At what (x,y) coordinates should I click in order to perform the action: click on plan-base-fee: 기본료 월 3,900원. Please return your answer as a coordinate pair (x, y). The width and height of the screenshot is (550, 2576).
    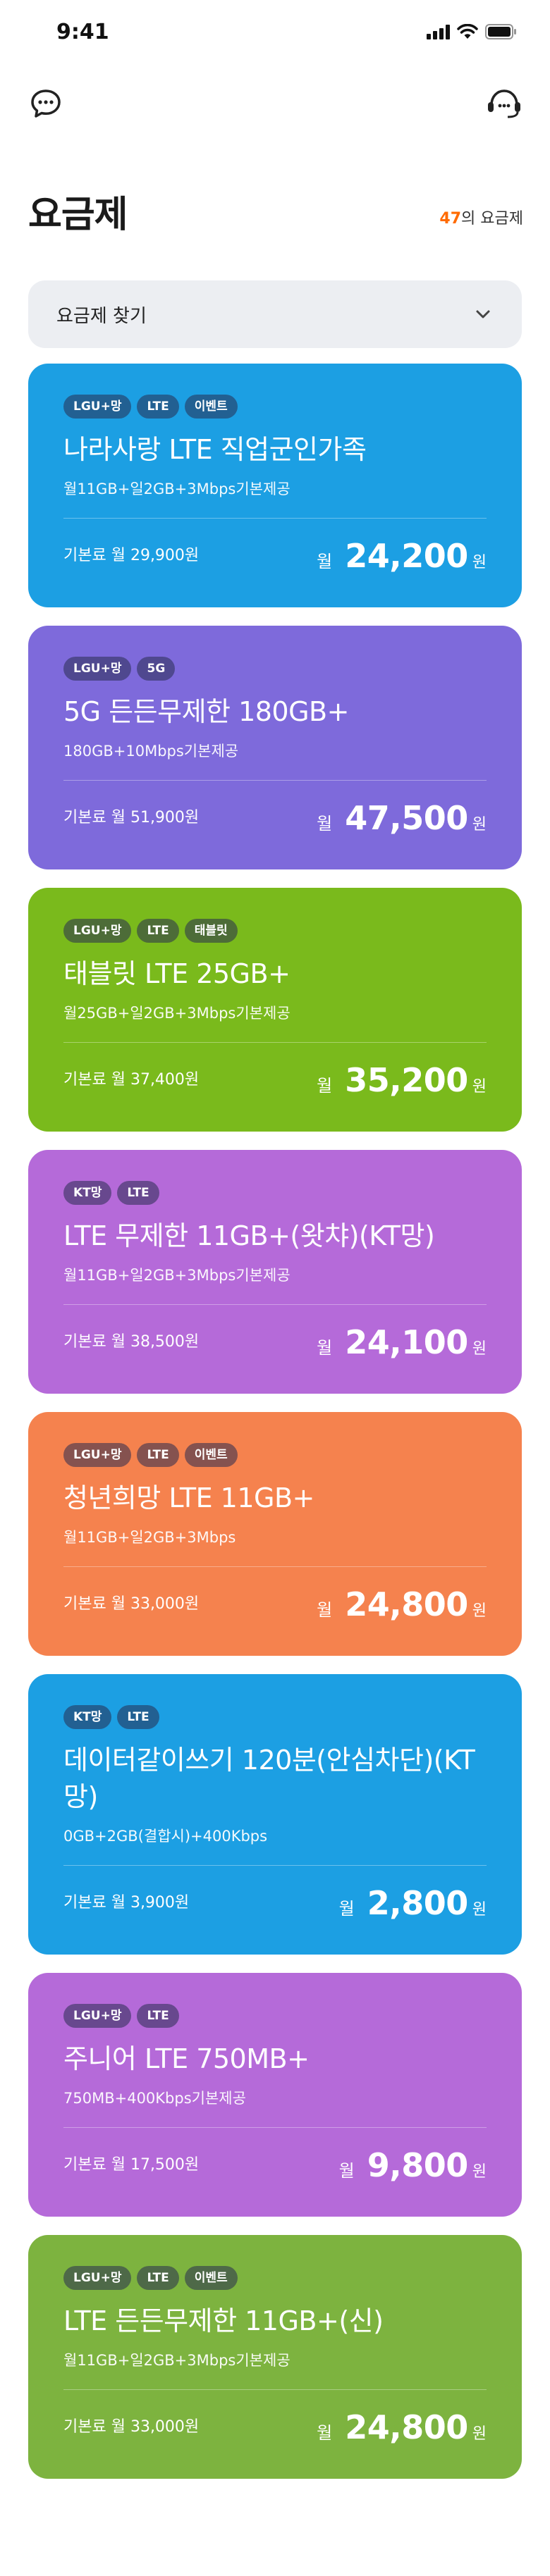
    Looking at the image, I should click on (127, 1903).